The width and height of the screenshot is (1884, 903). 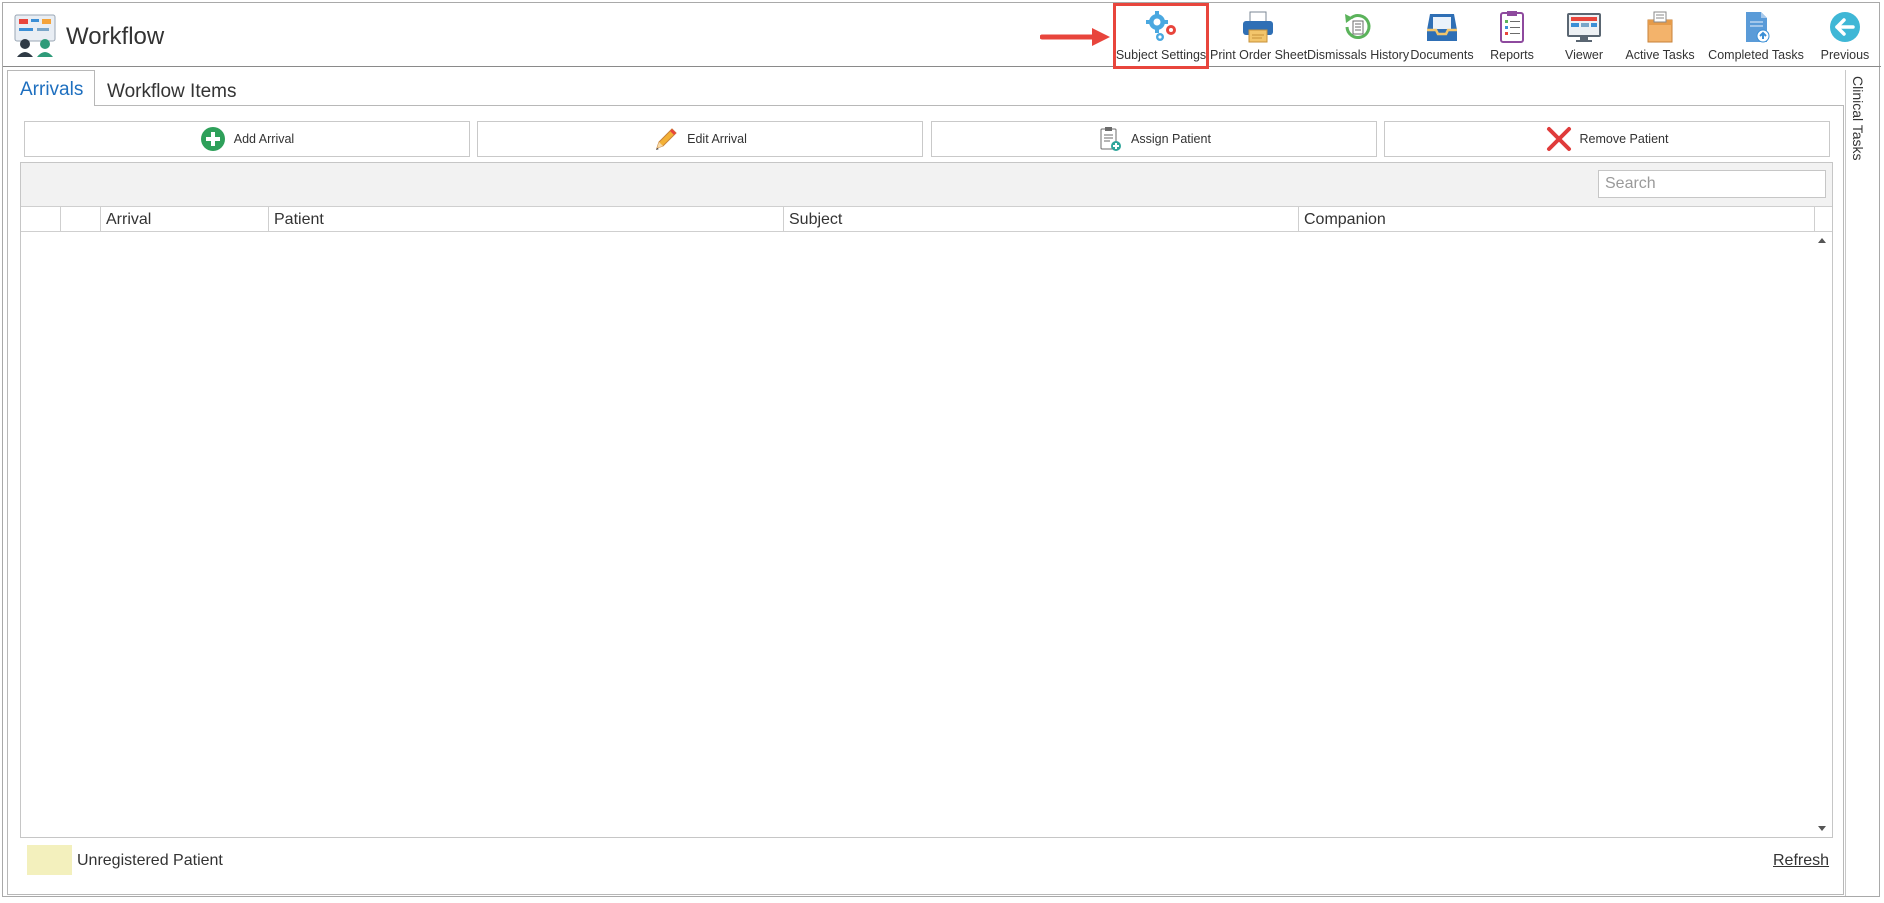 I want to click on column-header-companion: Companion, so click(x=1557, y=219).